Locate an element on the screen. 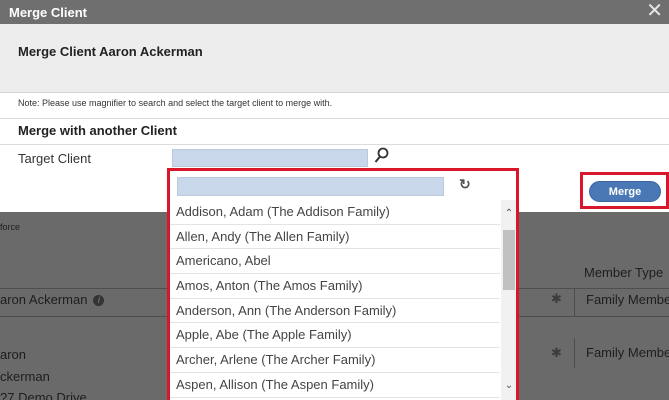  close-icon: ✕ is located at coordinates (654, 11).